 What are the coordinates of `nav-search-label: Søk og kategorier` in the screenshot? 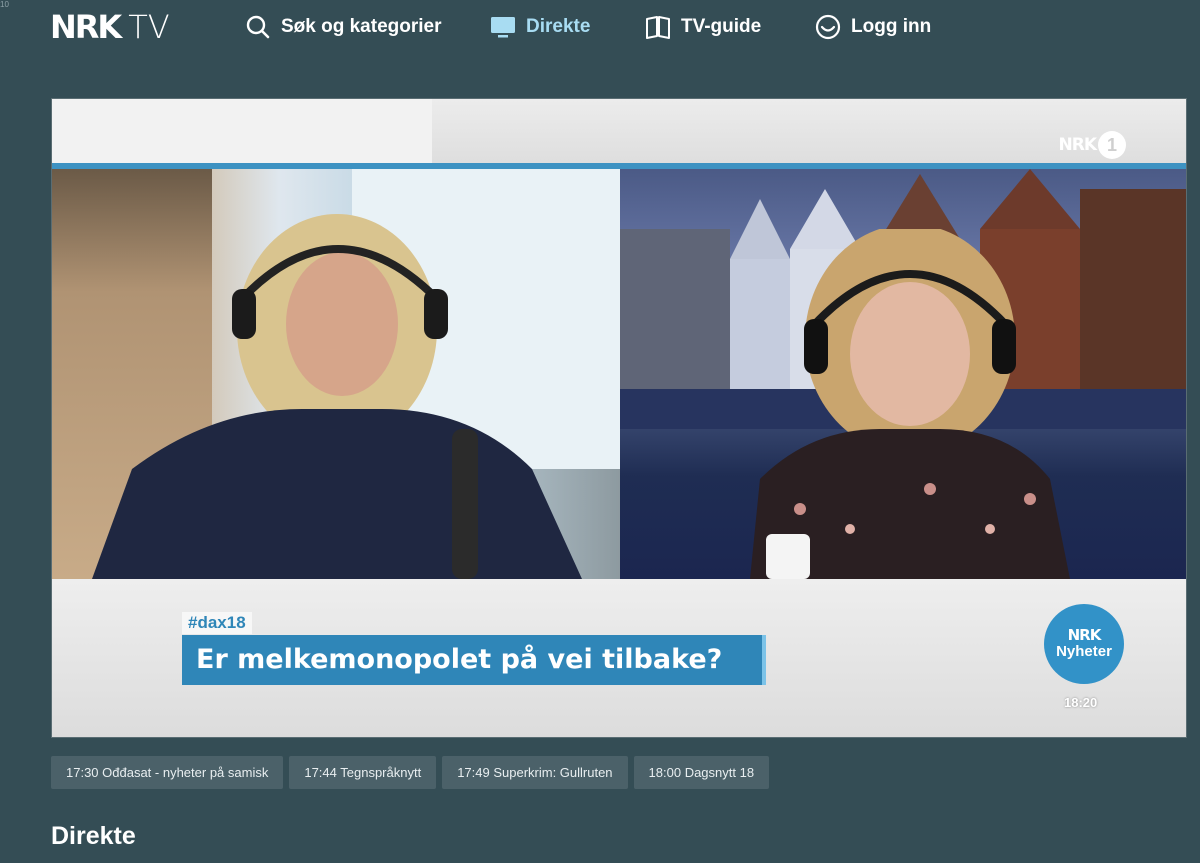 It's located at (361, 26).